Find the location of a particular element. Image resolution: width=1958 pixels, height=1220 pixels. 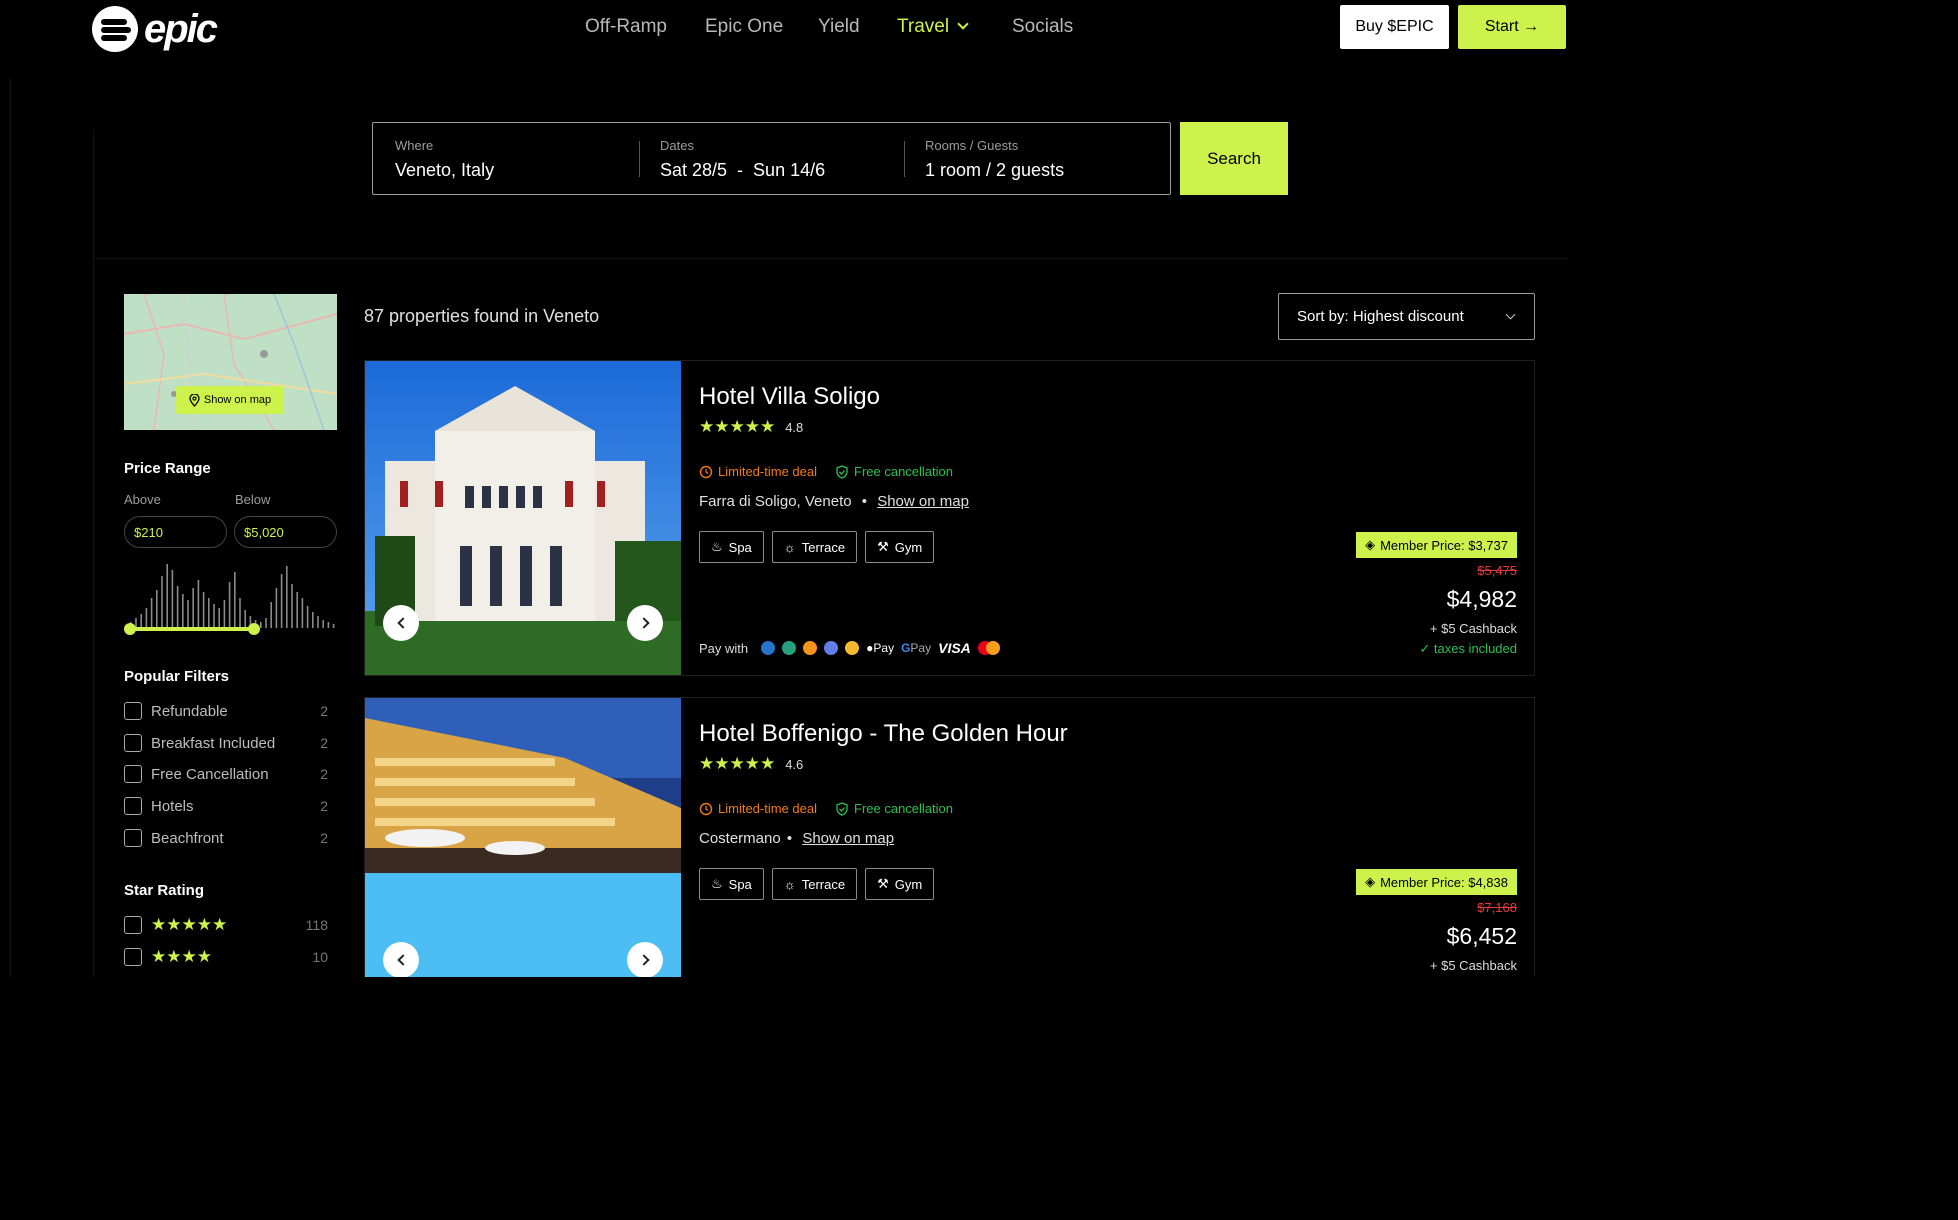

location-text: Farra di Soligo, Veneto is located at coordinates (775, 501).